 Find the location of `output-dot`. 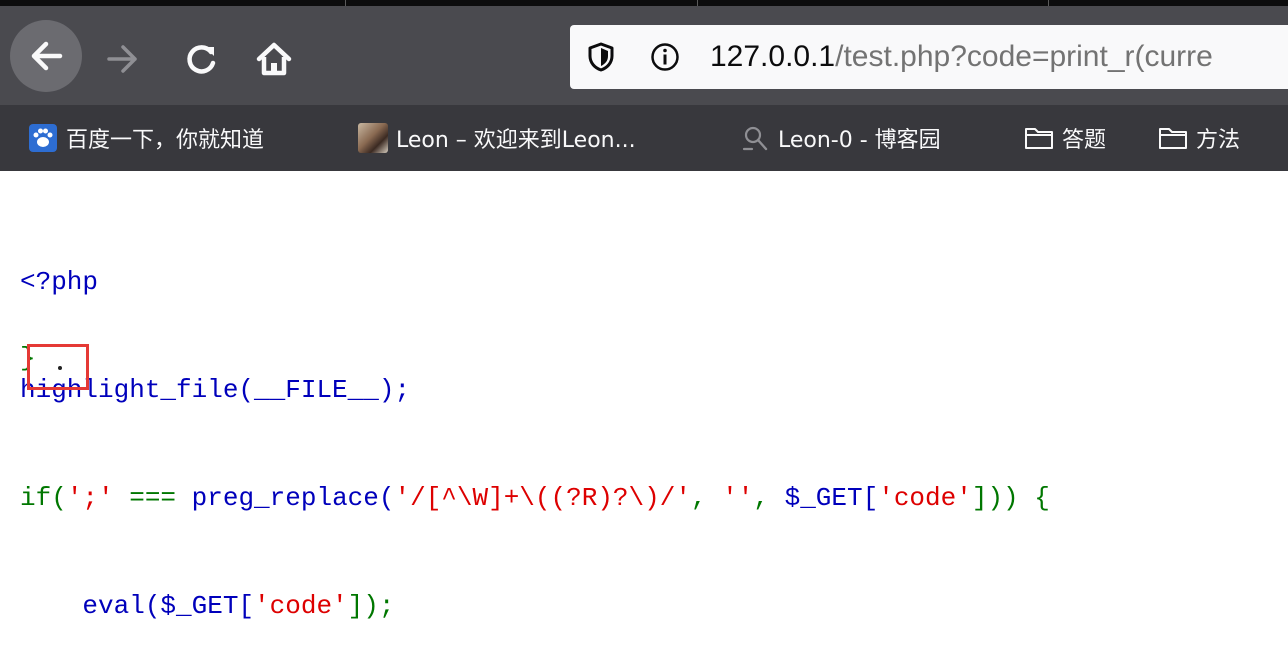

output-dot is located at coordinates (60, 368).